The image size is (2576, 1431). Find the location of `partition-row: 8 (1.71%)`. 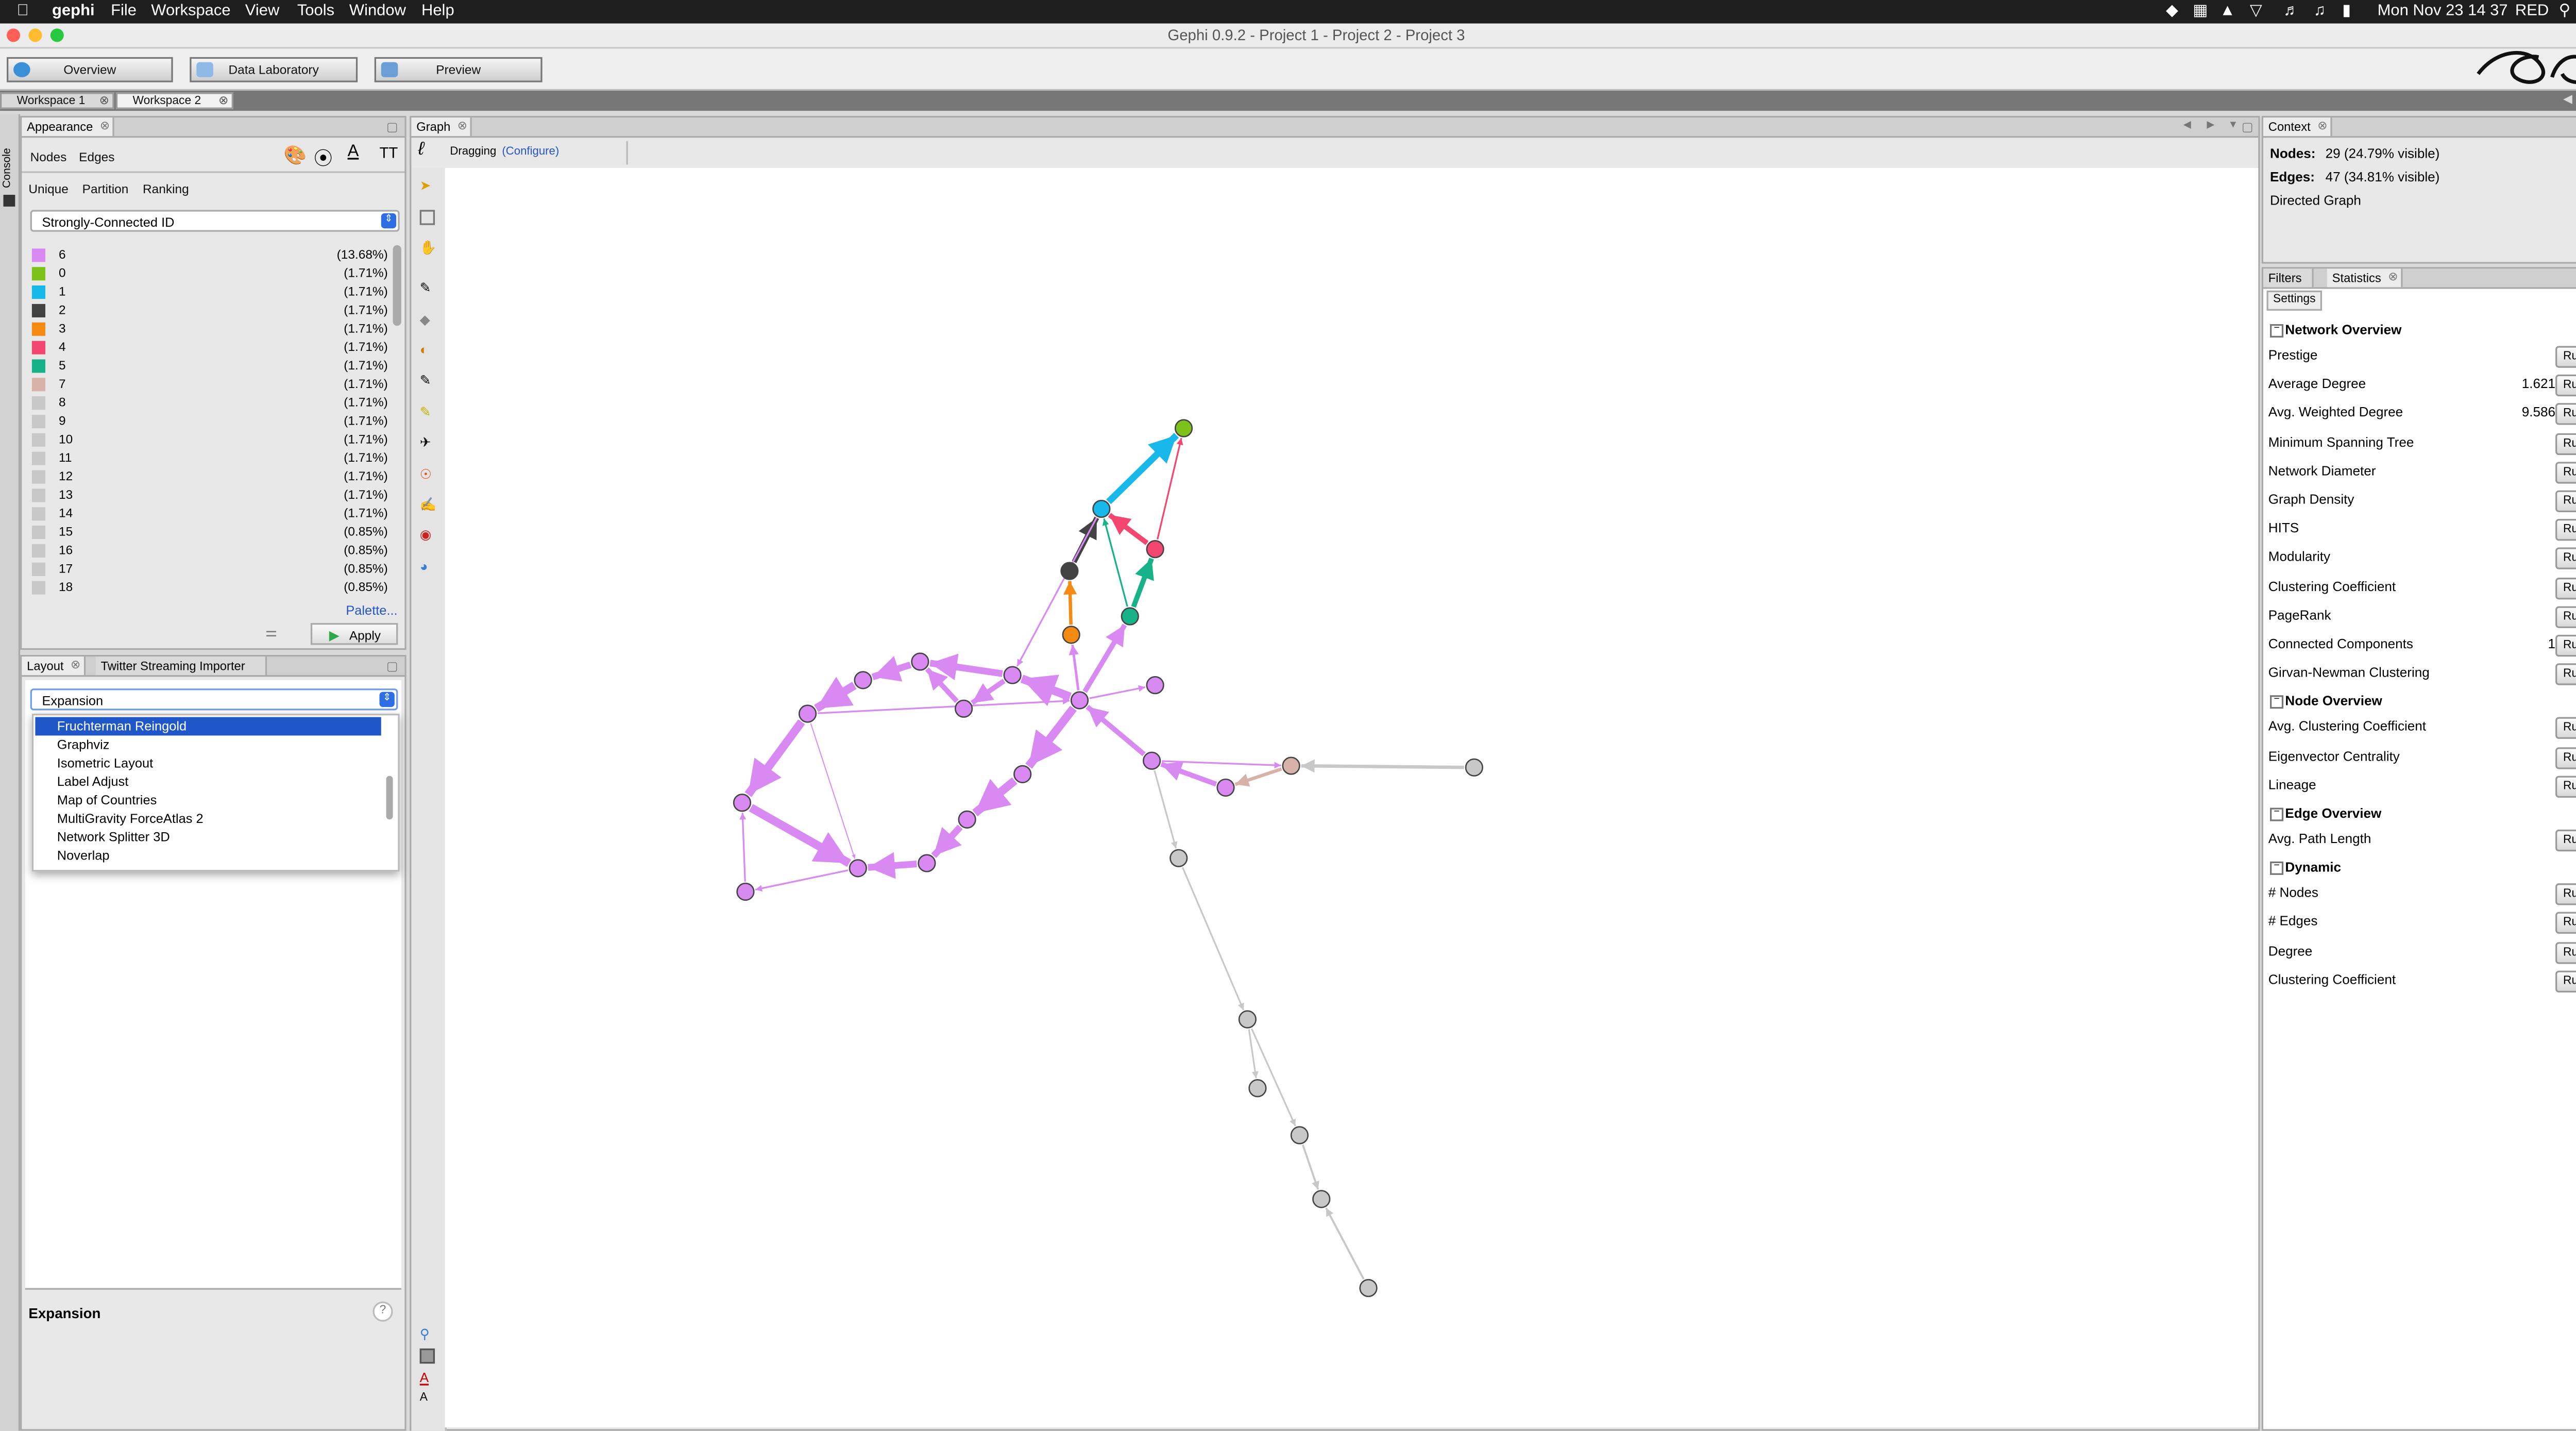

partition-row: 8 (1.71%) is located at coordinates (210, 402).